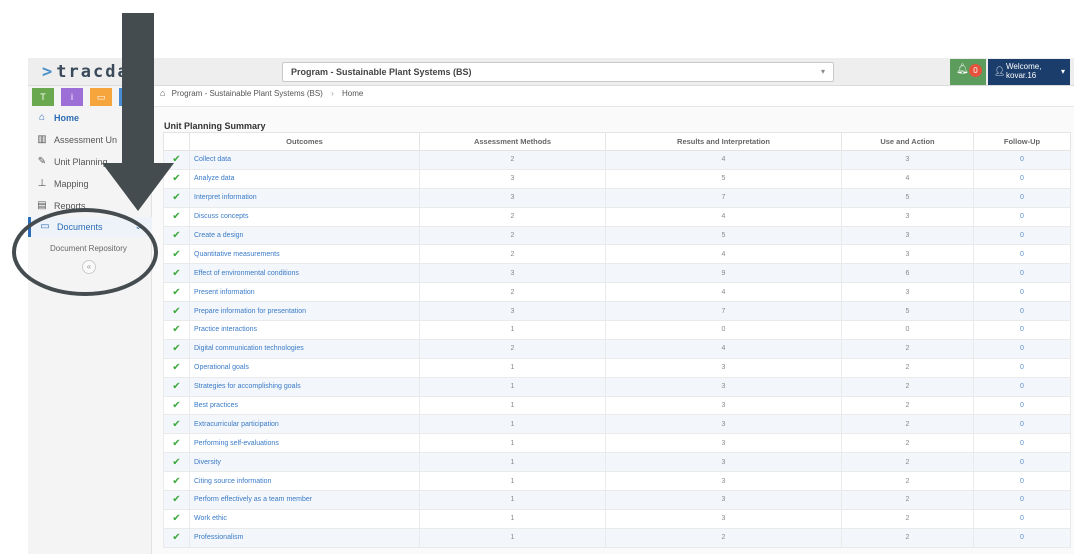 The image size is (1074, 554). What do you see at coordinates (304, 292) in the screenshot?
I see `outcome-link: Present information` at bounding box center [304, 292].